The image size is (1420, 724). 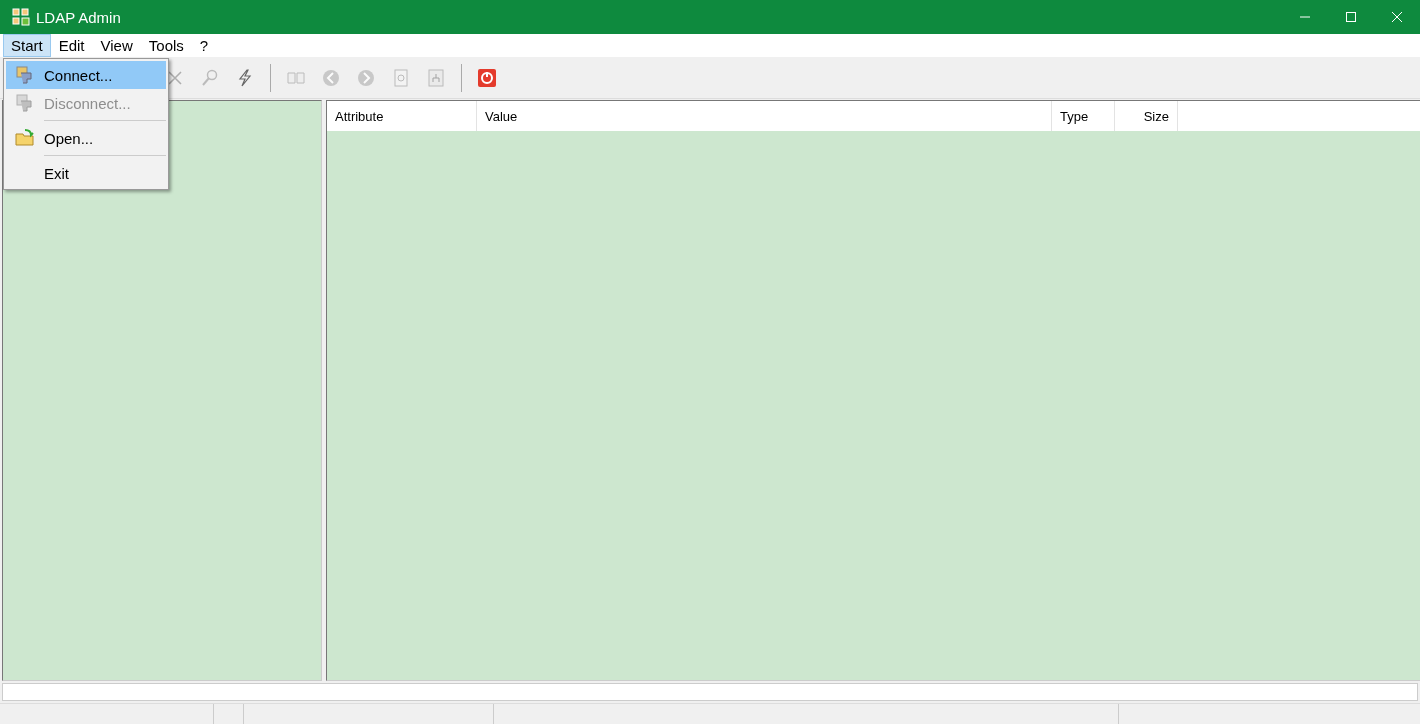 What do you see at coordinates (25, 138) in the screenshot?
I see `folder-icon` at bounding box center [25, 138].